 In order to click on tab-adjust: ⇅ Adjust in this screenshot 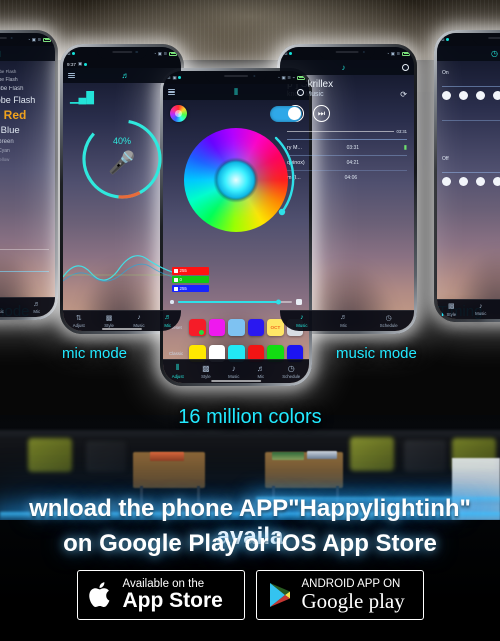, I will do `click(79, 321)`.